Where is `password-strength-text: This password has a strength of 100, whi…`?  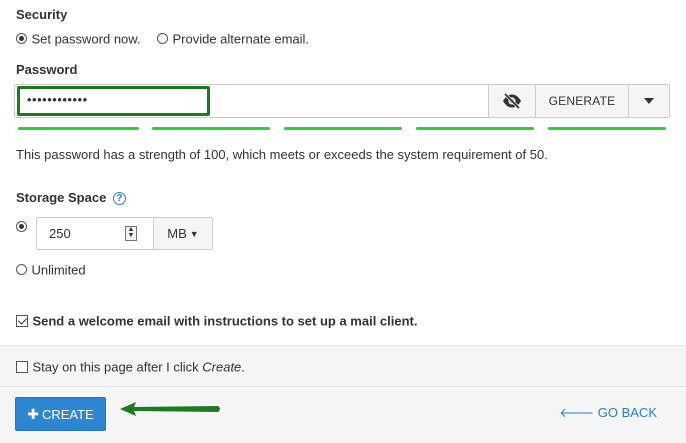
password-strength-text: This password has a strength of 100, whi… is located at coordinates (282, 154).